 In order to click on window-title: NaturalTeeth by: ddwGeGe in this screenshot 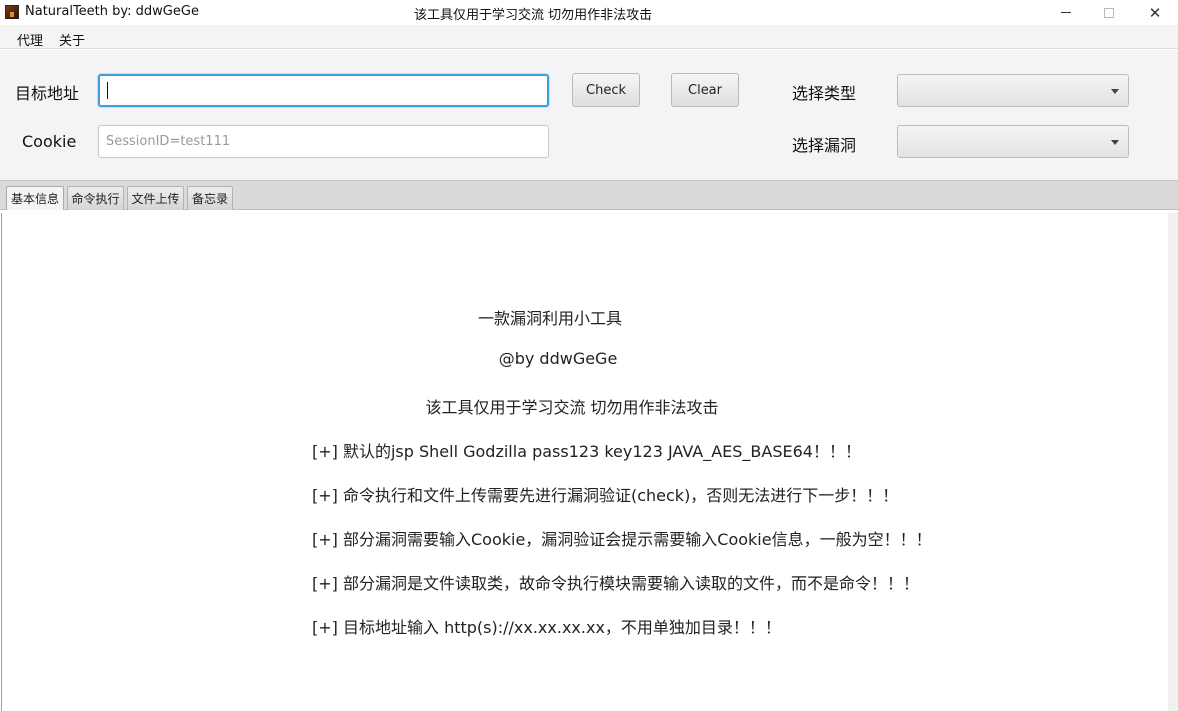, I will do `click(112, 11)`.